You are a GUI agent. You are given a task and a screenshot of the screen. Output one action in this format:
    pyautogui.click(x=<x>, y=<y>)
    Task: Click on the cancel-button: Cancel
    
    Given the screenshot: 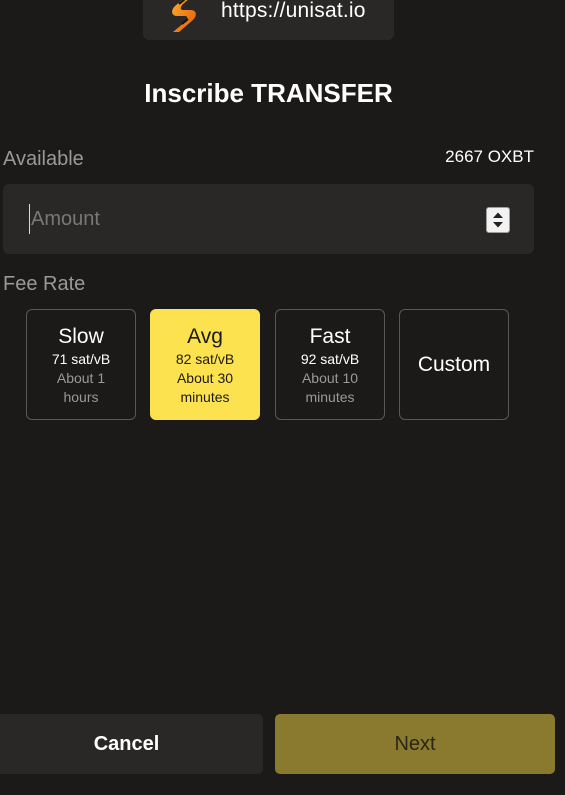 What is the action you would take?
    pyautogui.click(x=131, y=744)
    